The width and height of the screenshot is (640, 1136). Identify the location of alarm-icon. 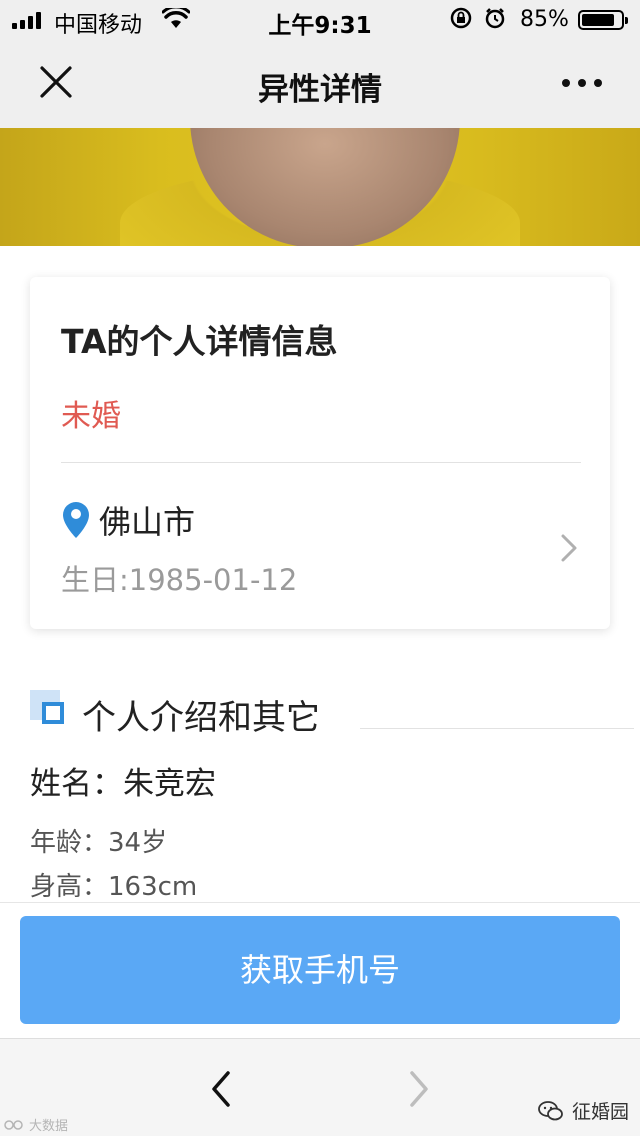
(495, 18).